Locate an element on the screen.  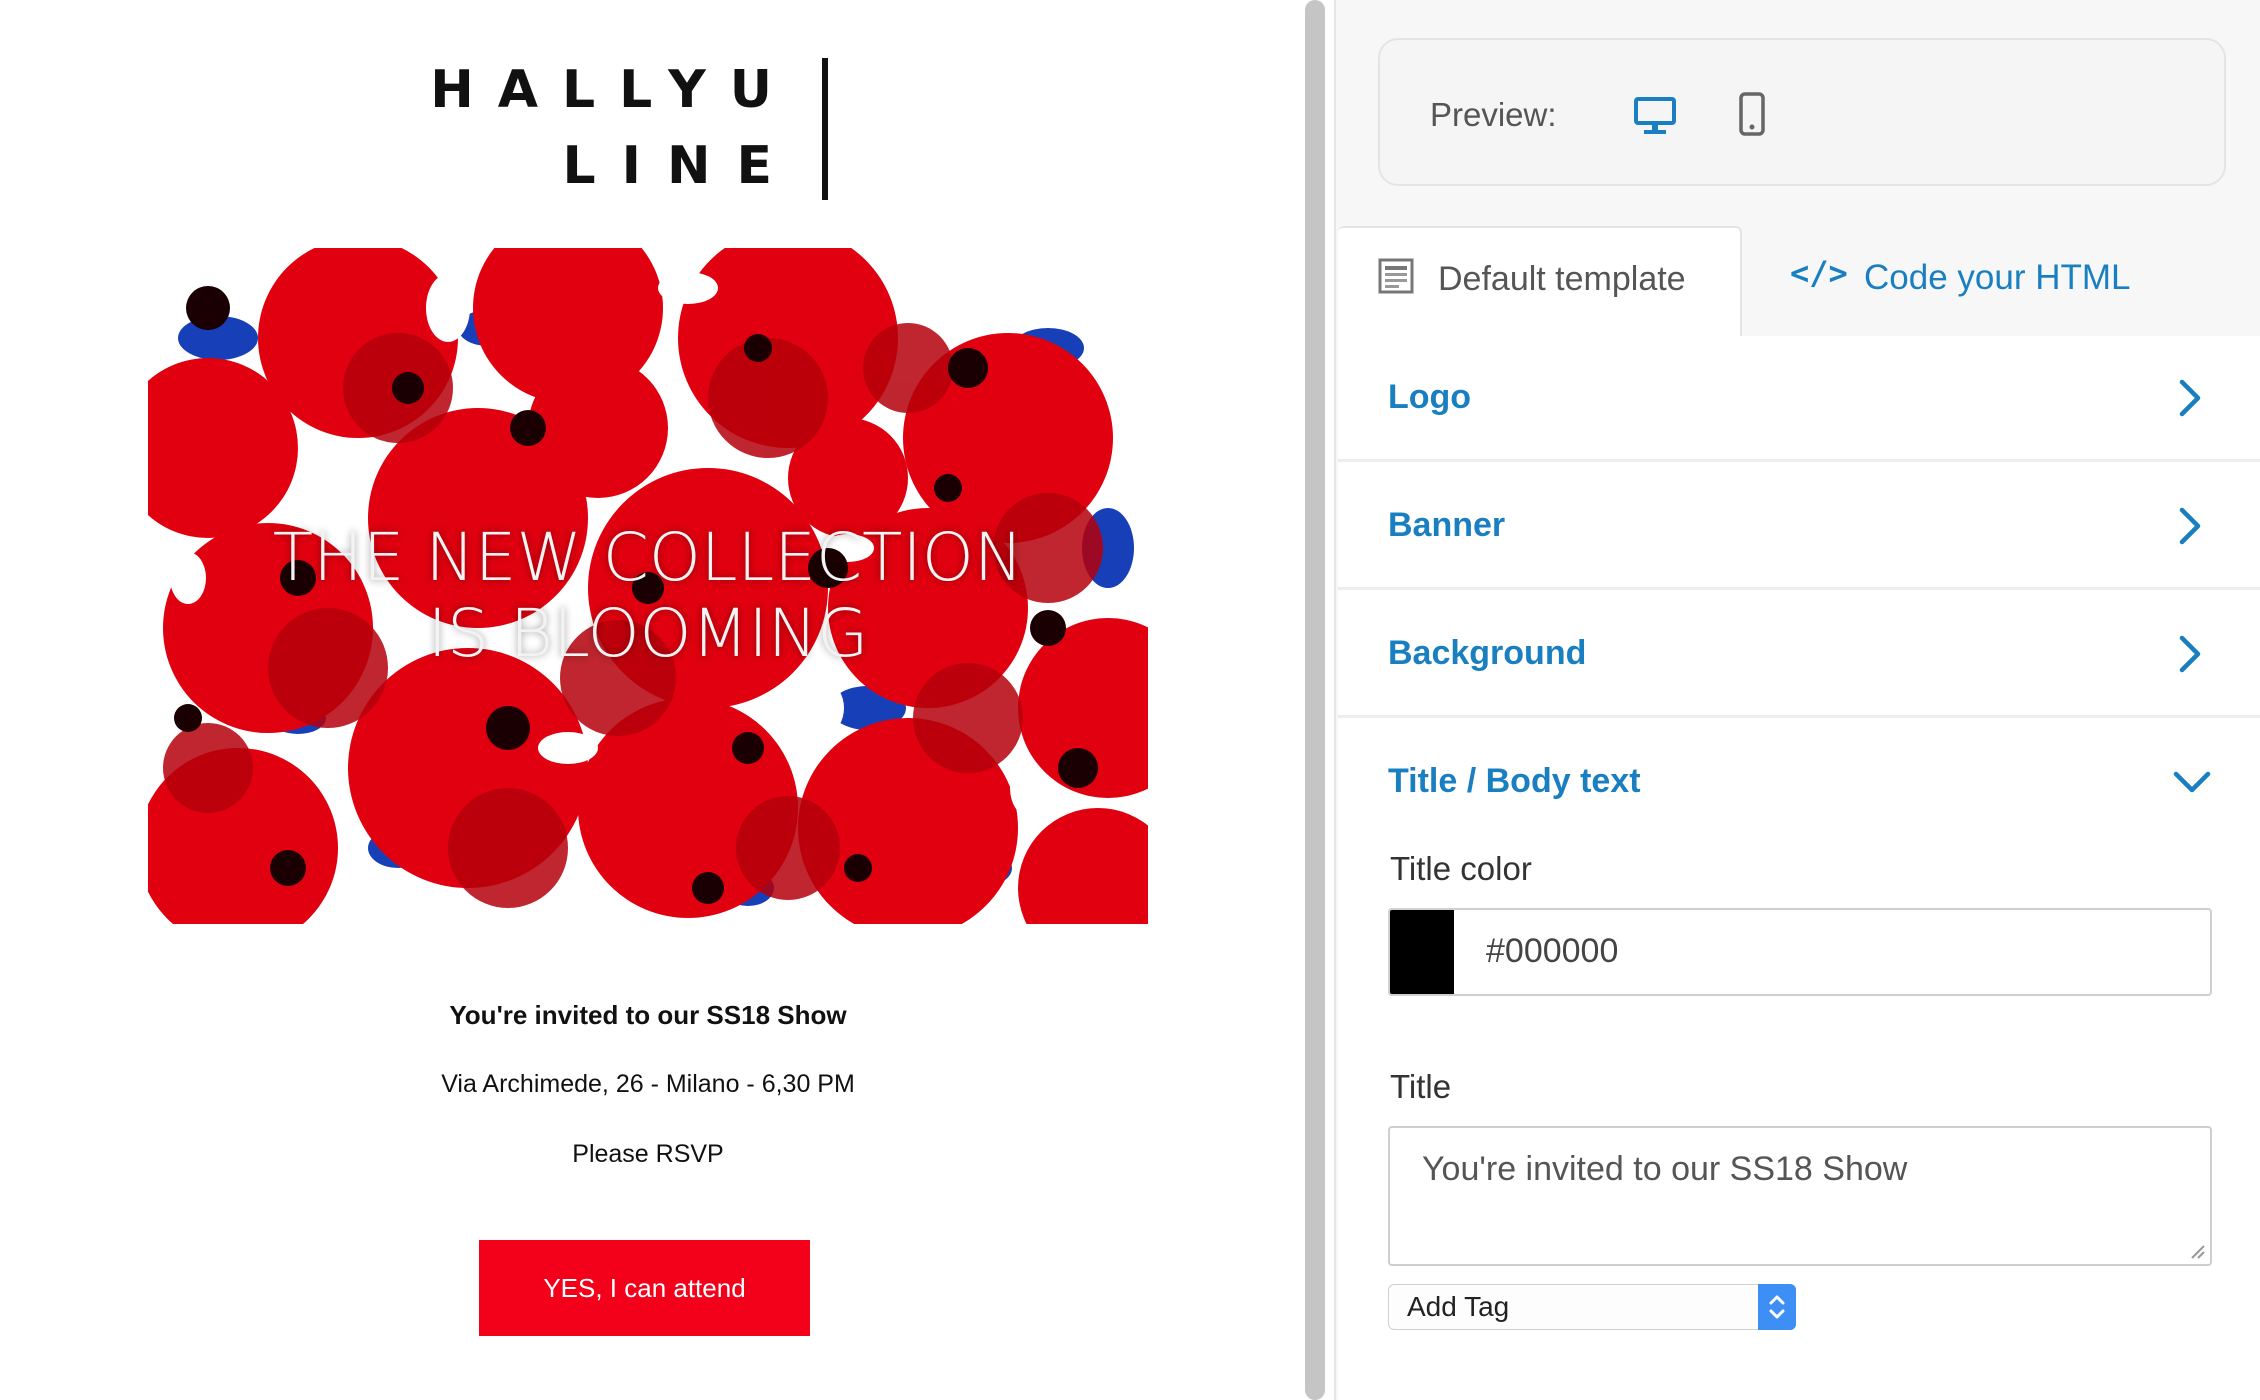
brand-logo: HALLYU LINE is located at coordinates (629, 129).